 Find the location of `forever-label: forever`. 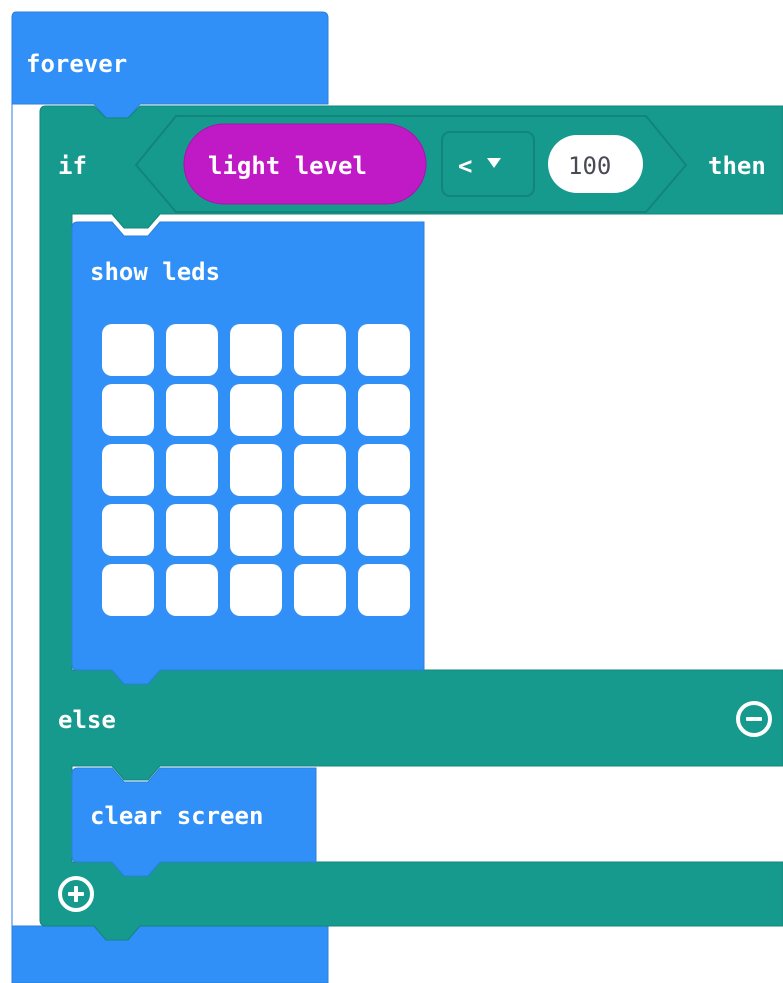

forever-label: forever is located at coordinates (77, 64).